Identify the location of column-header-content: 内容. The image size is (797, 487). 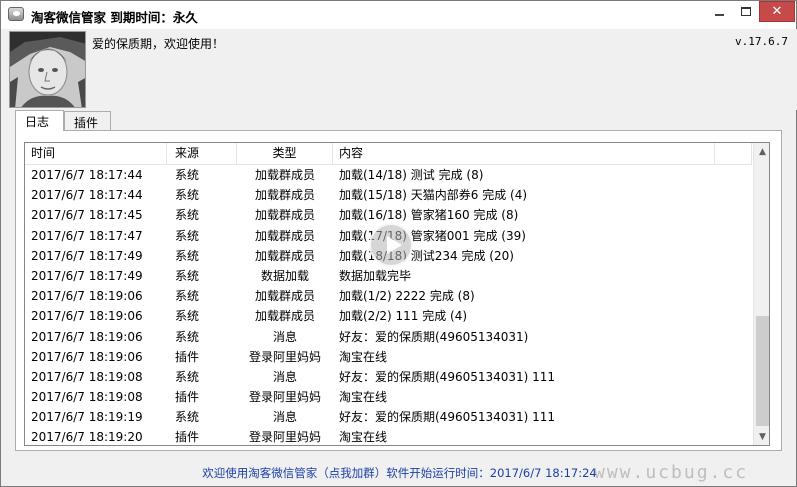
(524, 154).